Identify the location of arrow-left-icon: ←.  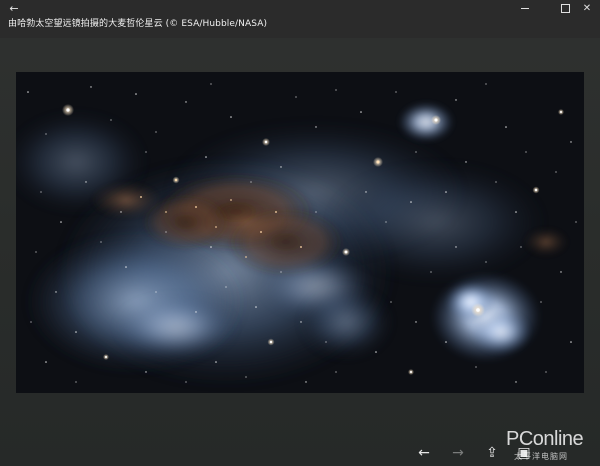
(424, 453).